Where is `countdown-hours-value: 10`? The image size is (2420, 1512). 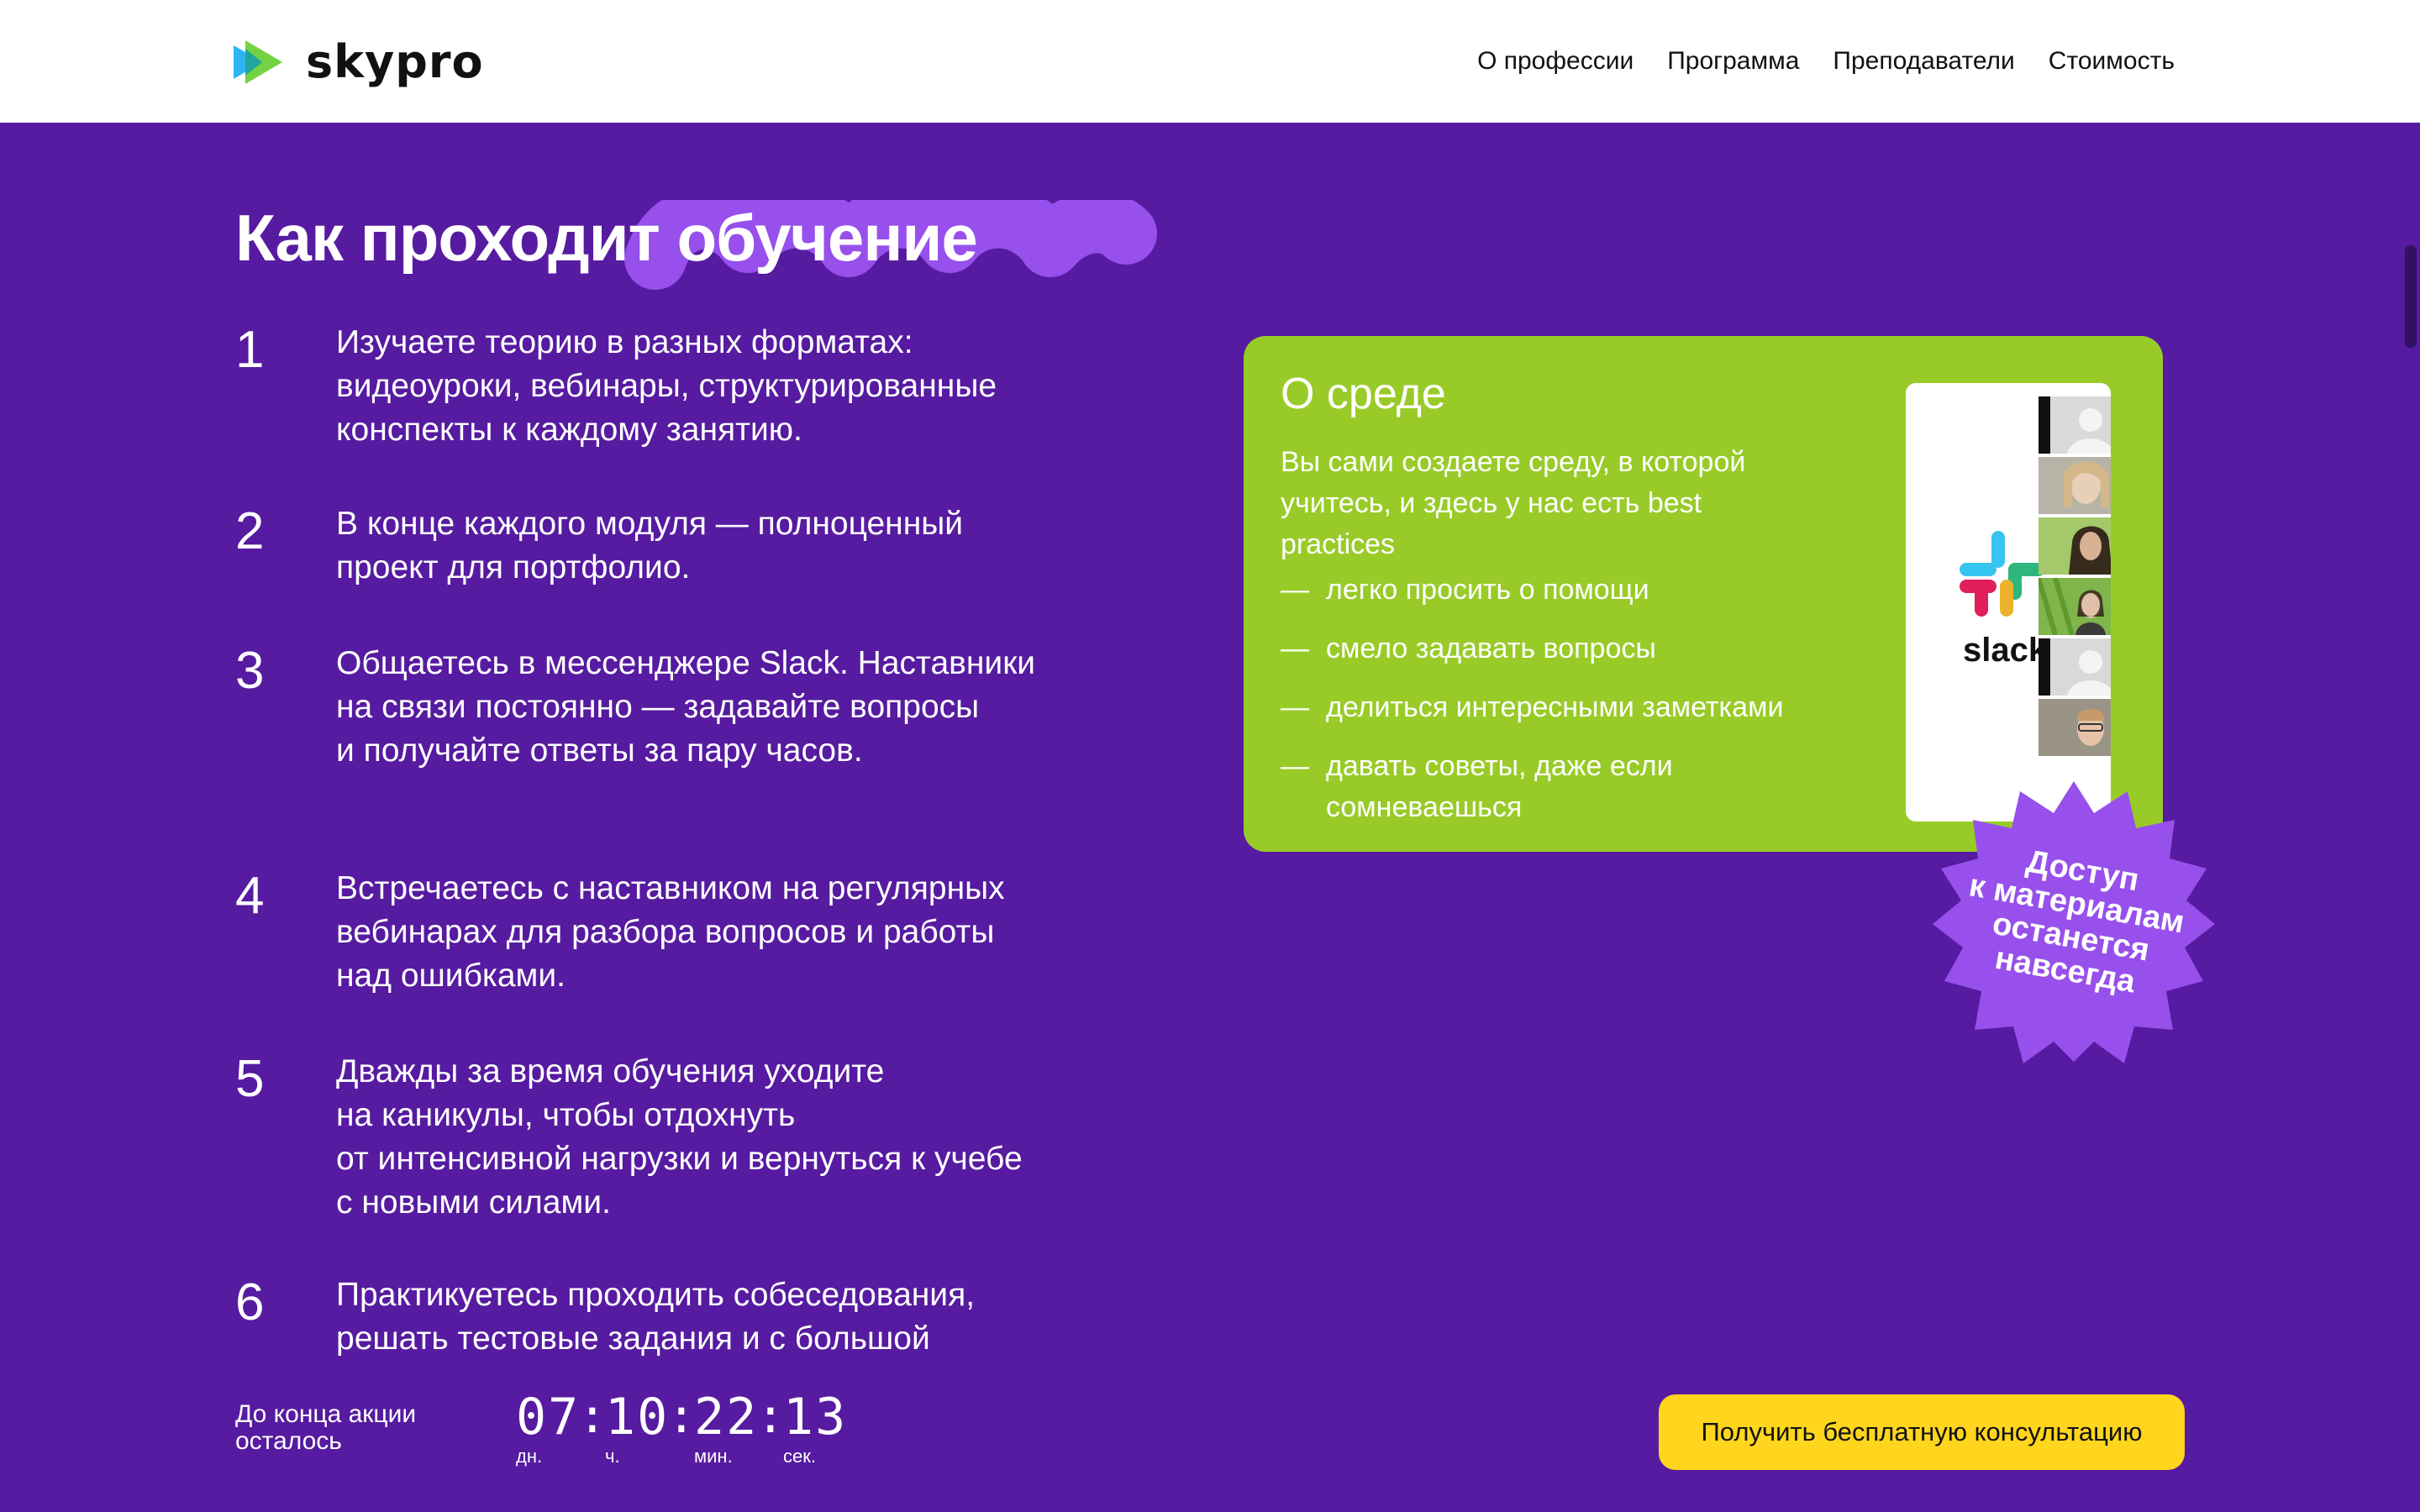 countdown-hours-value: 10 is located at coordinates (637, 1417).